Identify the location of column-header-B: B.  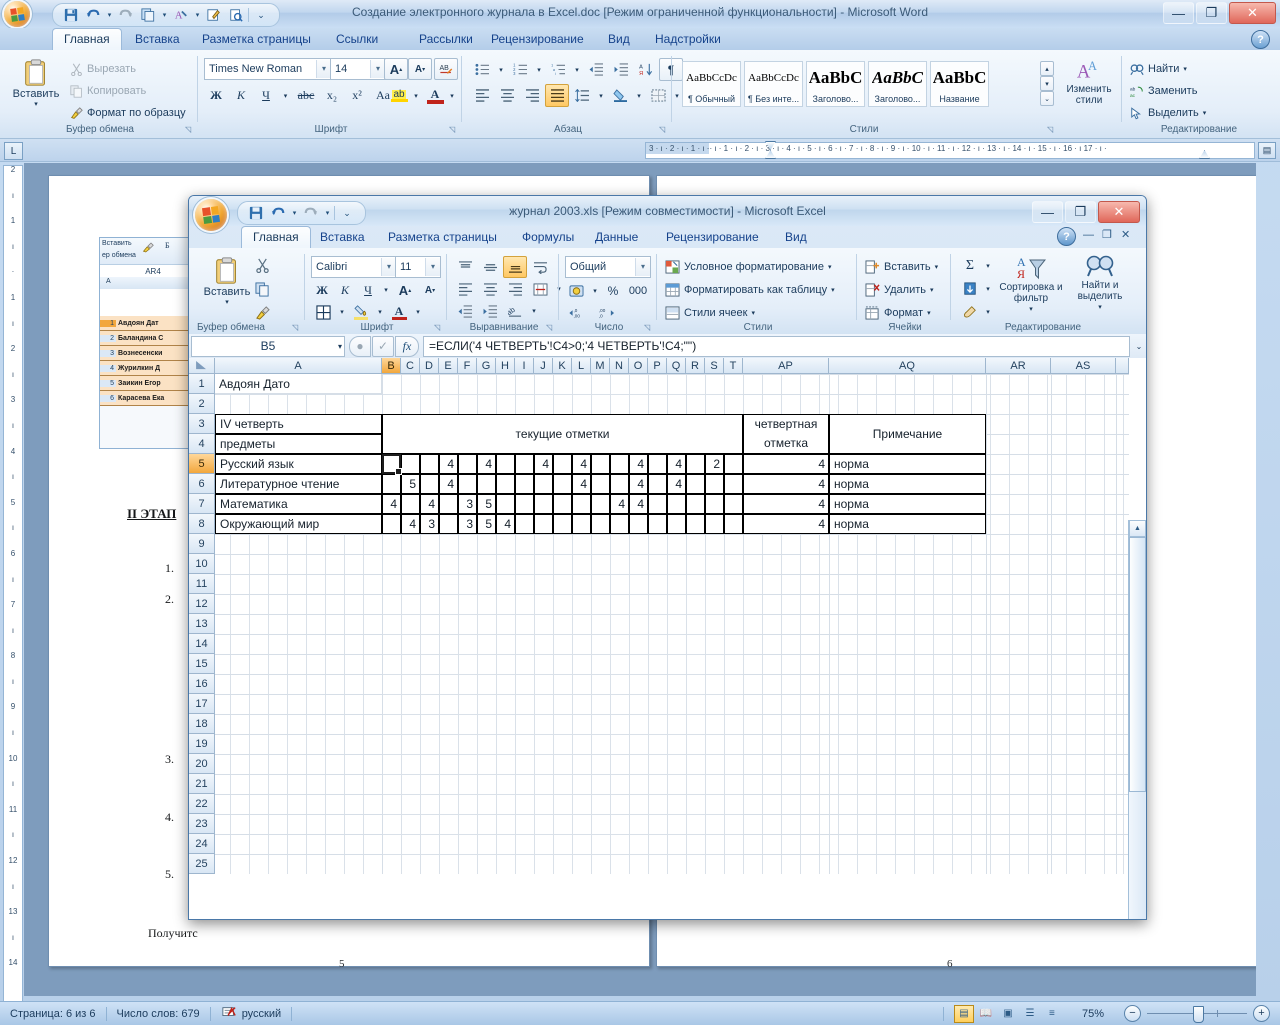
(391, 366).